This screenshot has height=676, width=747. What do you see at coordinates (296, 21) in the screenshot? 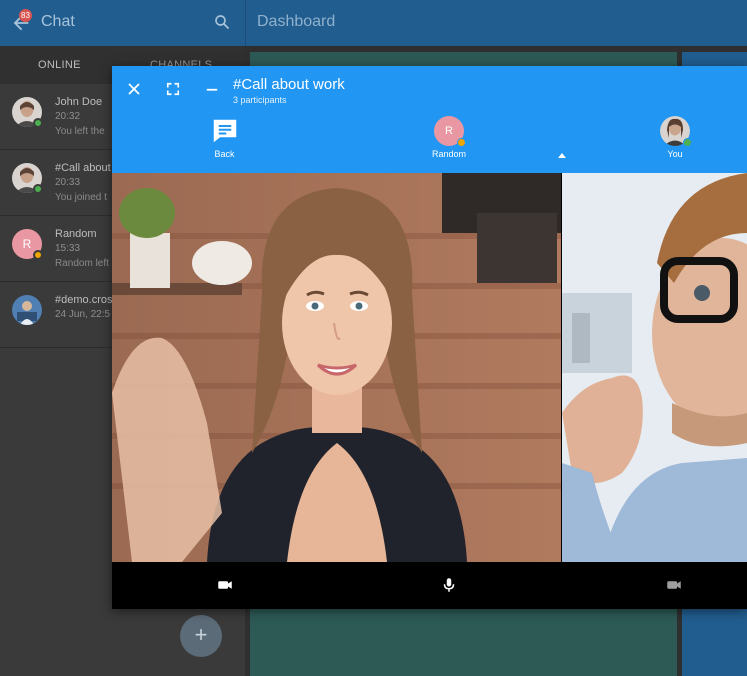
I see `dashboard-title: Dashboard` at bounding box center [296, 21].